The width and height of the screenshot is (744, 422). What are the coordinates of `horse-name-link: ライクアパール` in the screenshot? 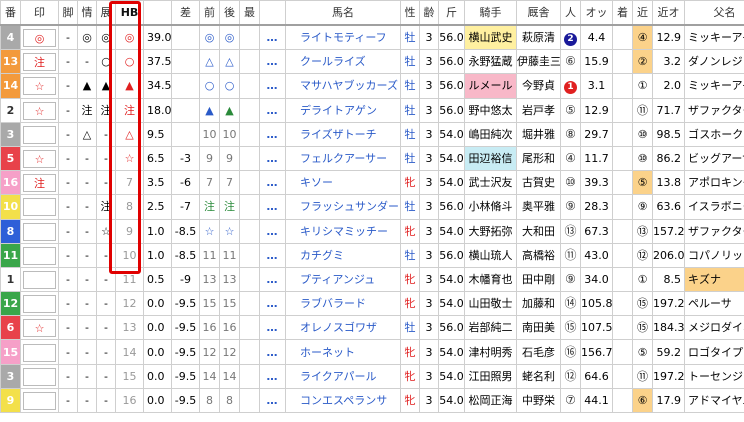 It's located at (343, 376).